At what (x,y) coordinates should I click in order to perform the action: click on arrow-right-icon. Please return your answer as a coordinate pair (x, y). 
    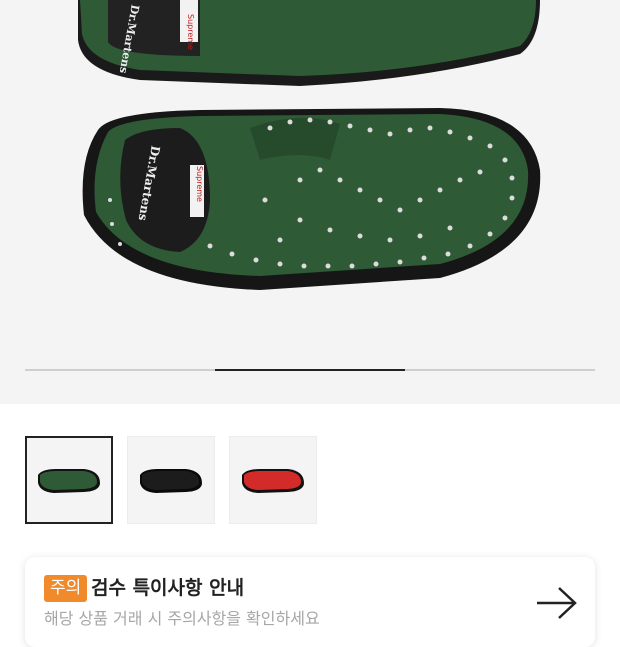
    Looking at the image, I should click on (557, 603).